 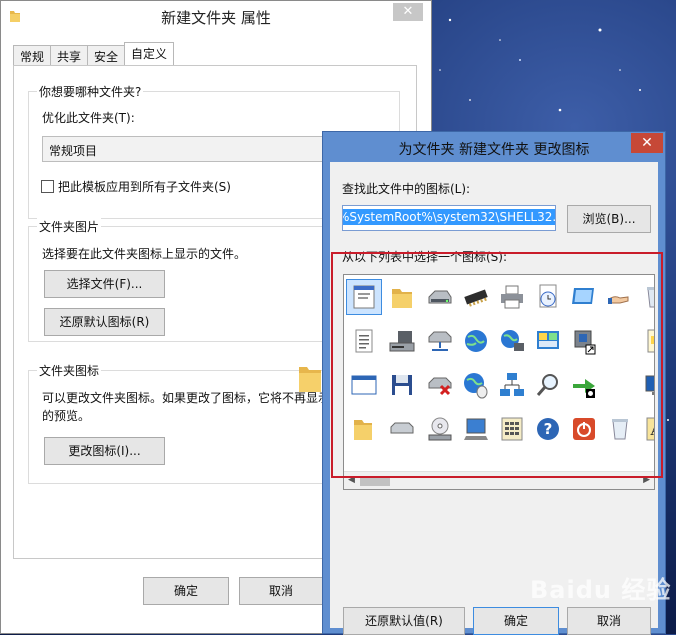 What do you see at coordinates (516, 621) in the screenshot?
I see `change-icon-ok-button: 确定` at bounding box center [516, 621].